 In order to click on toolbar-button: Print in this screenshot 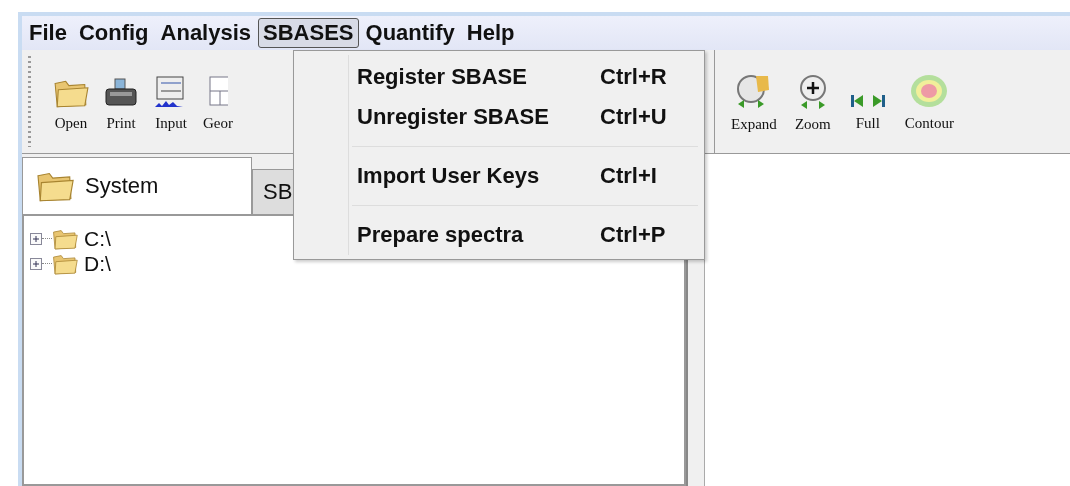, I will do `click(121, 102)`.